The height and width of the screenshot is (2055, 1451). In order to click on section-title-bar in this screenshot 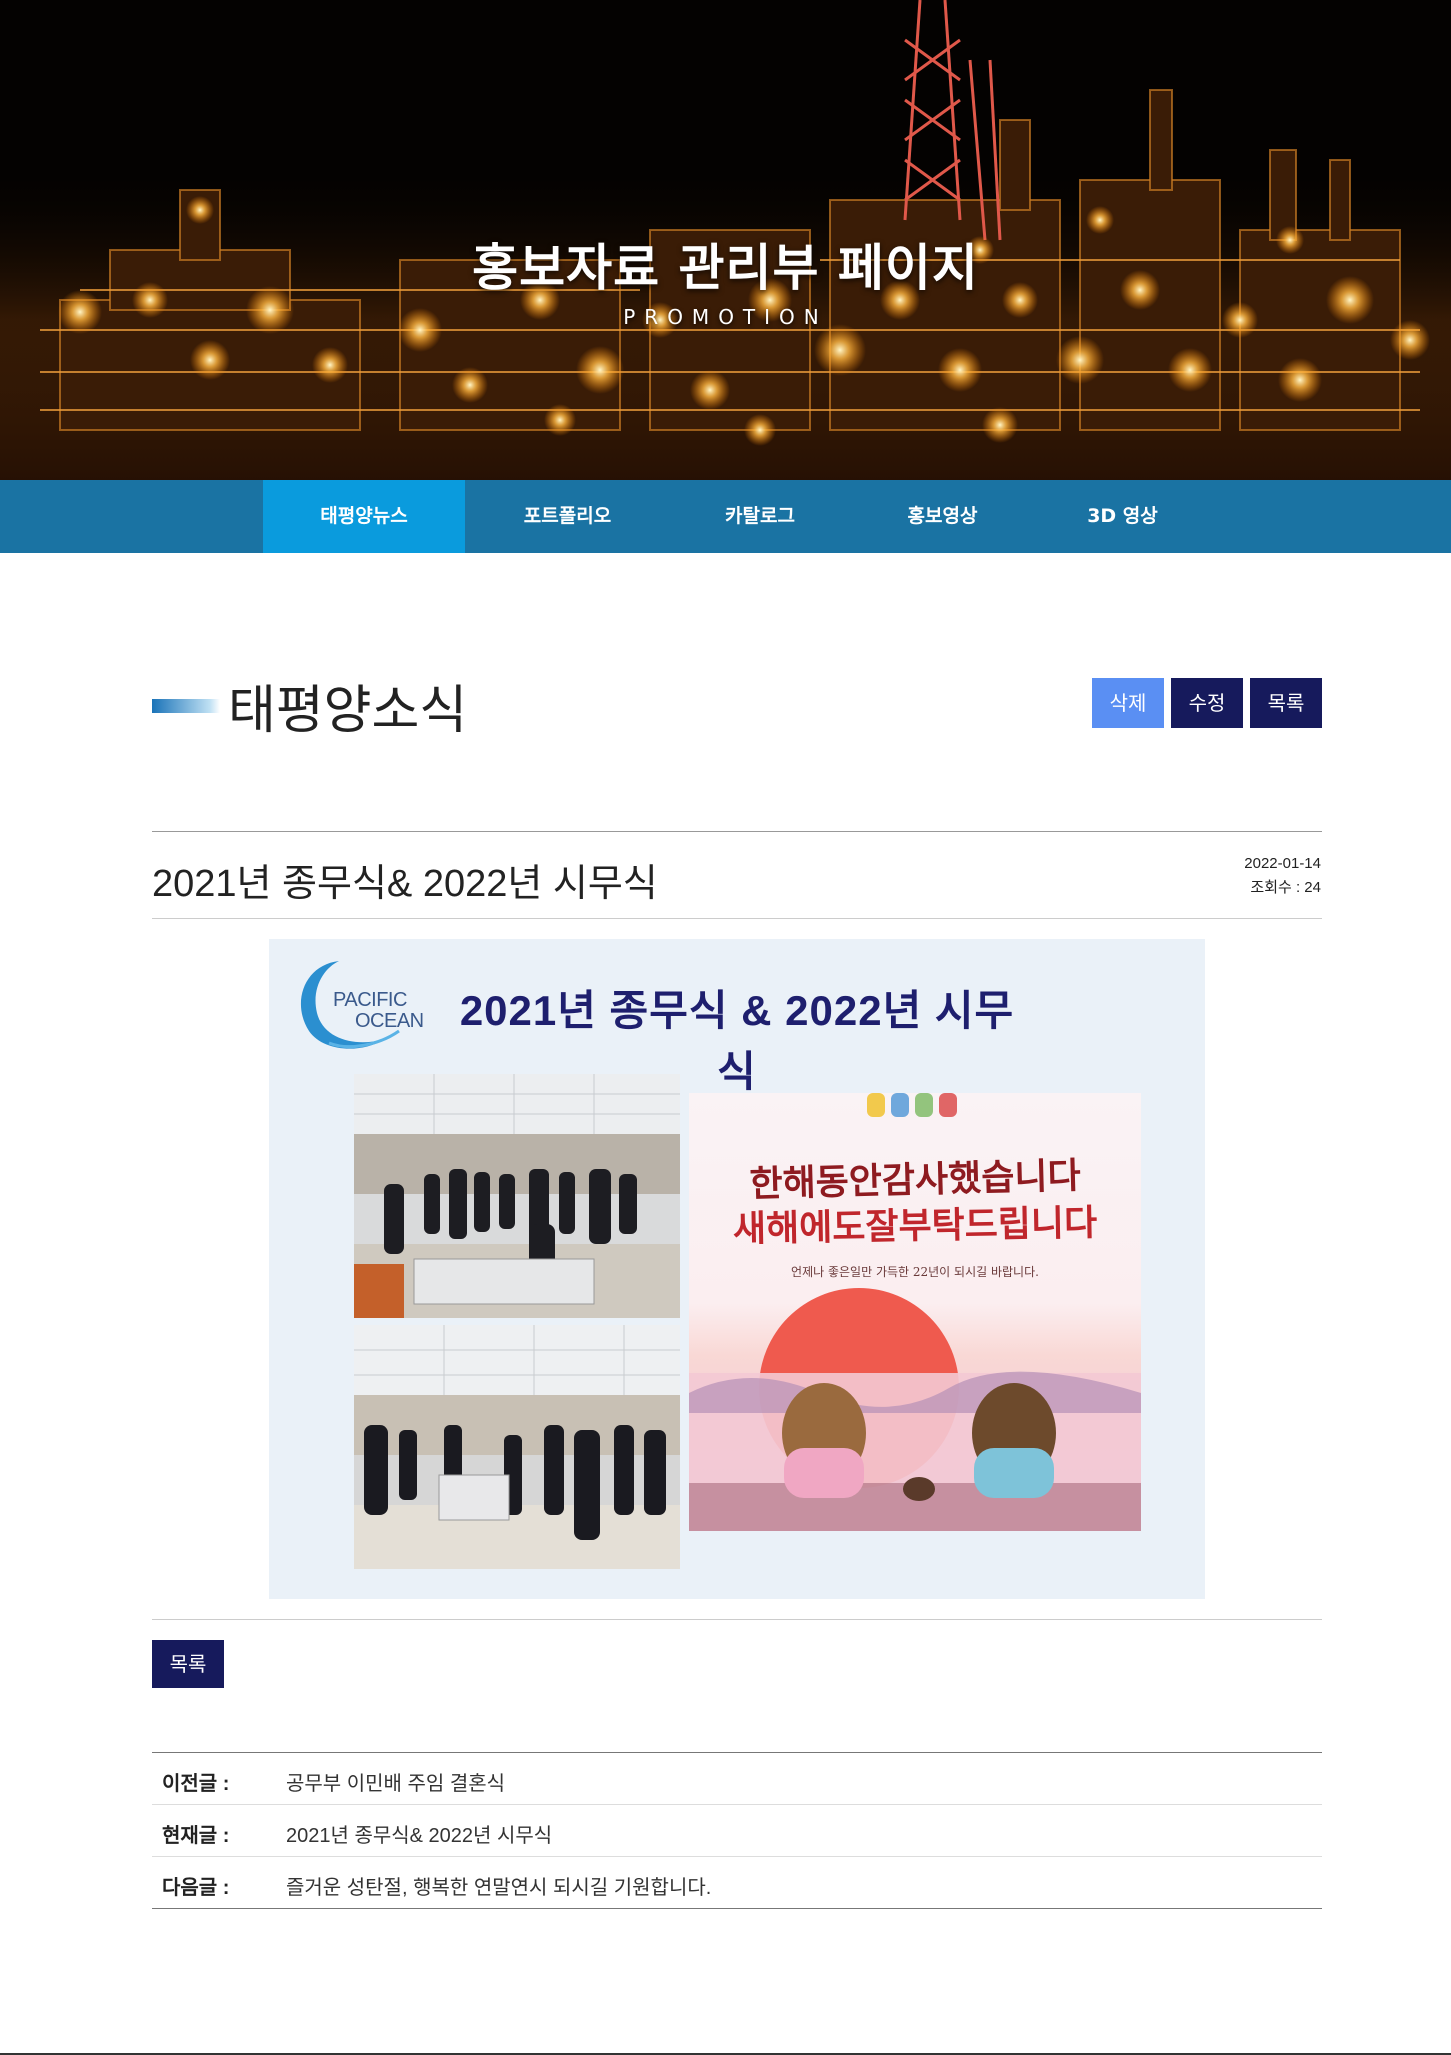, I will do `click(186, 706)`.